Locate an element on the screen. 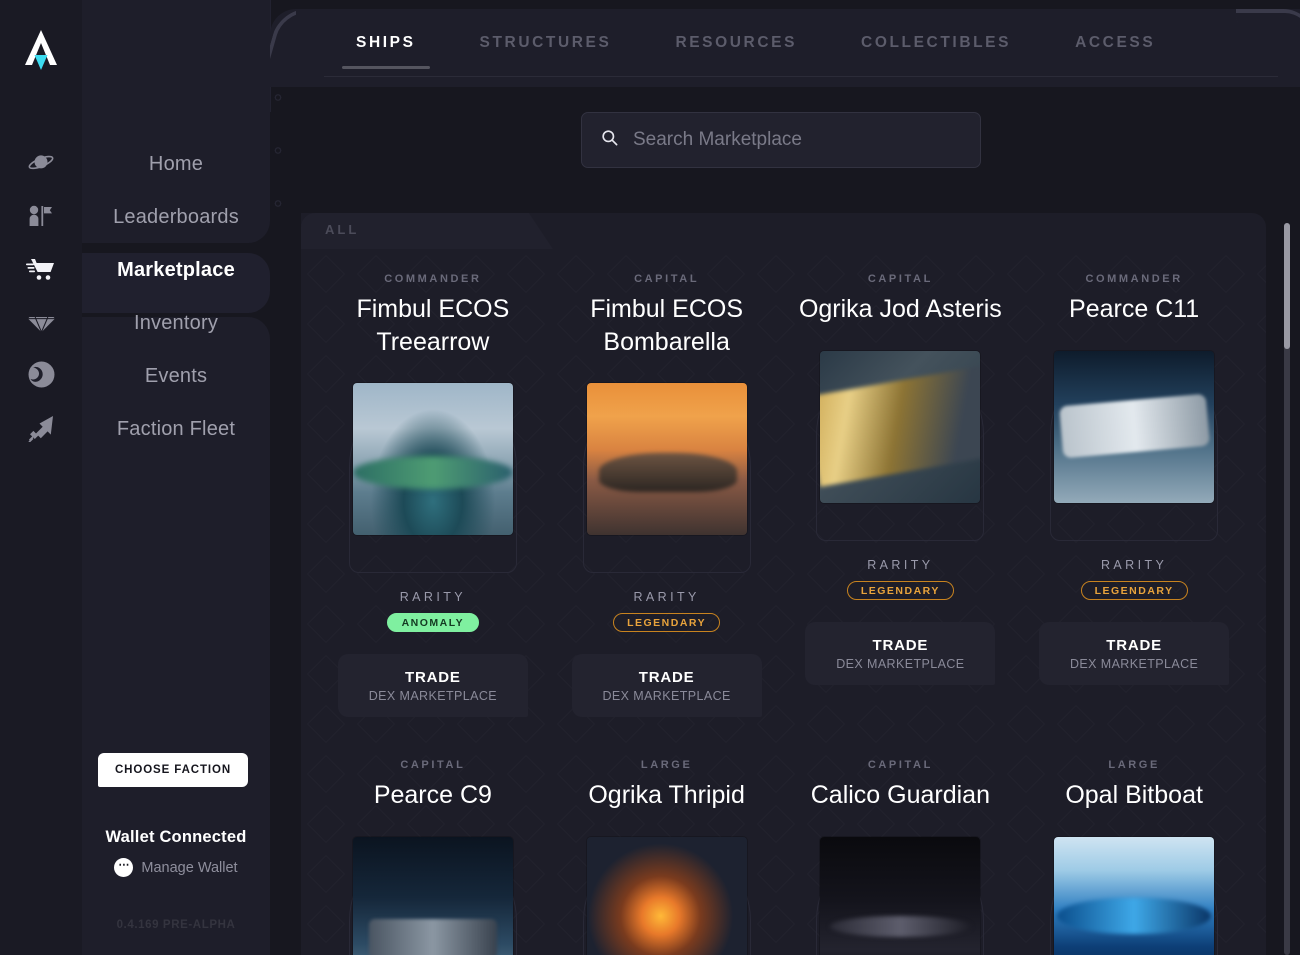 The width and height of the screenshot is (1300, 955). card-category-label: COMMANDER is located at coordinates (433, 279).